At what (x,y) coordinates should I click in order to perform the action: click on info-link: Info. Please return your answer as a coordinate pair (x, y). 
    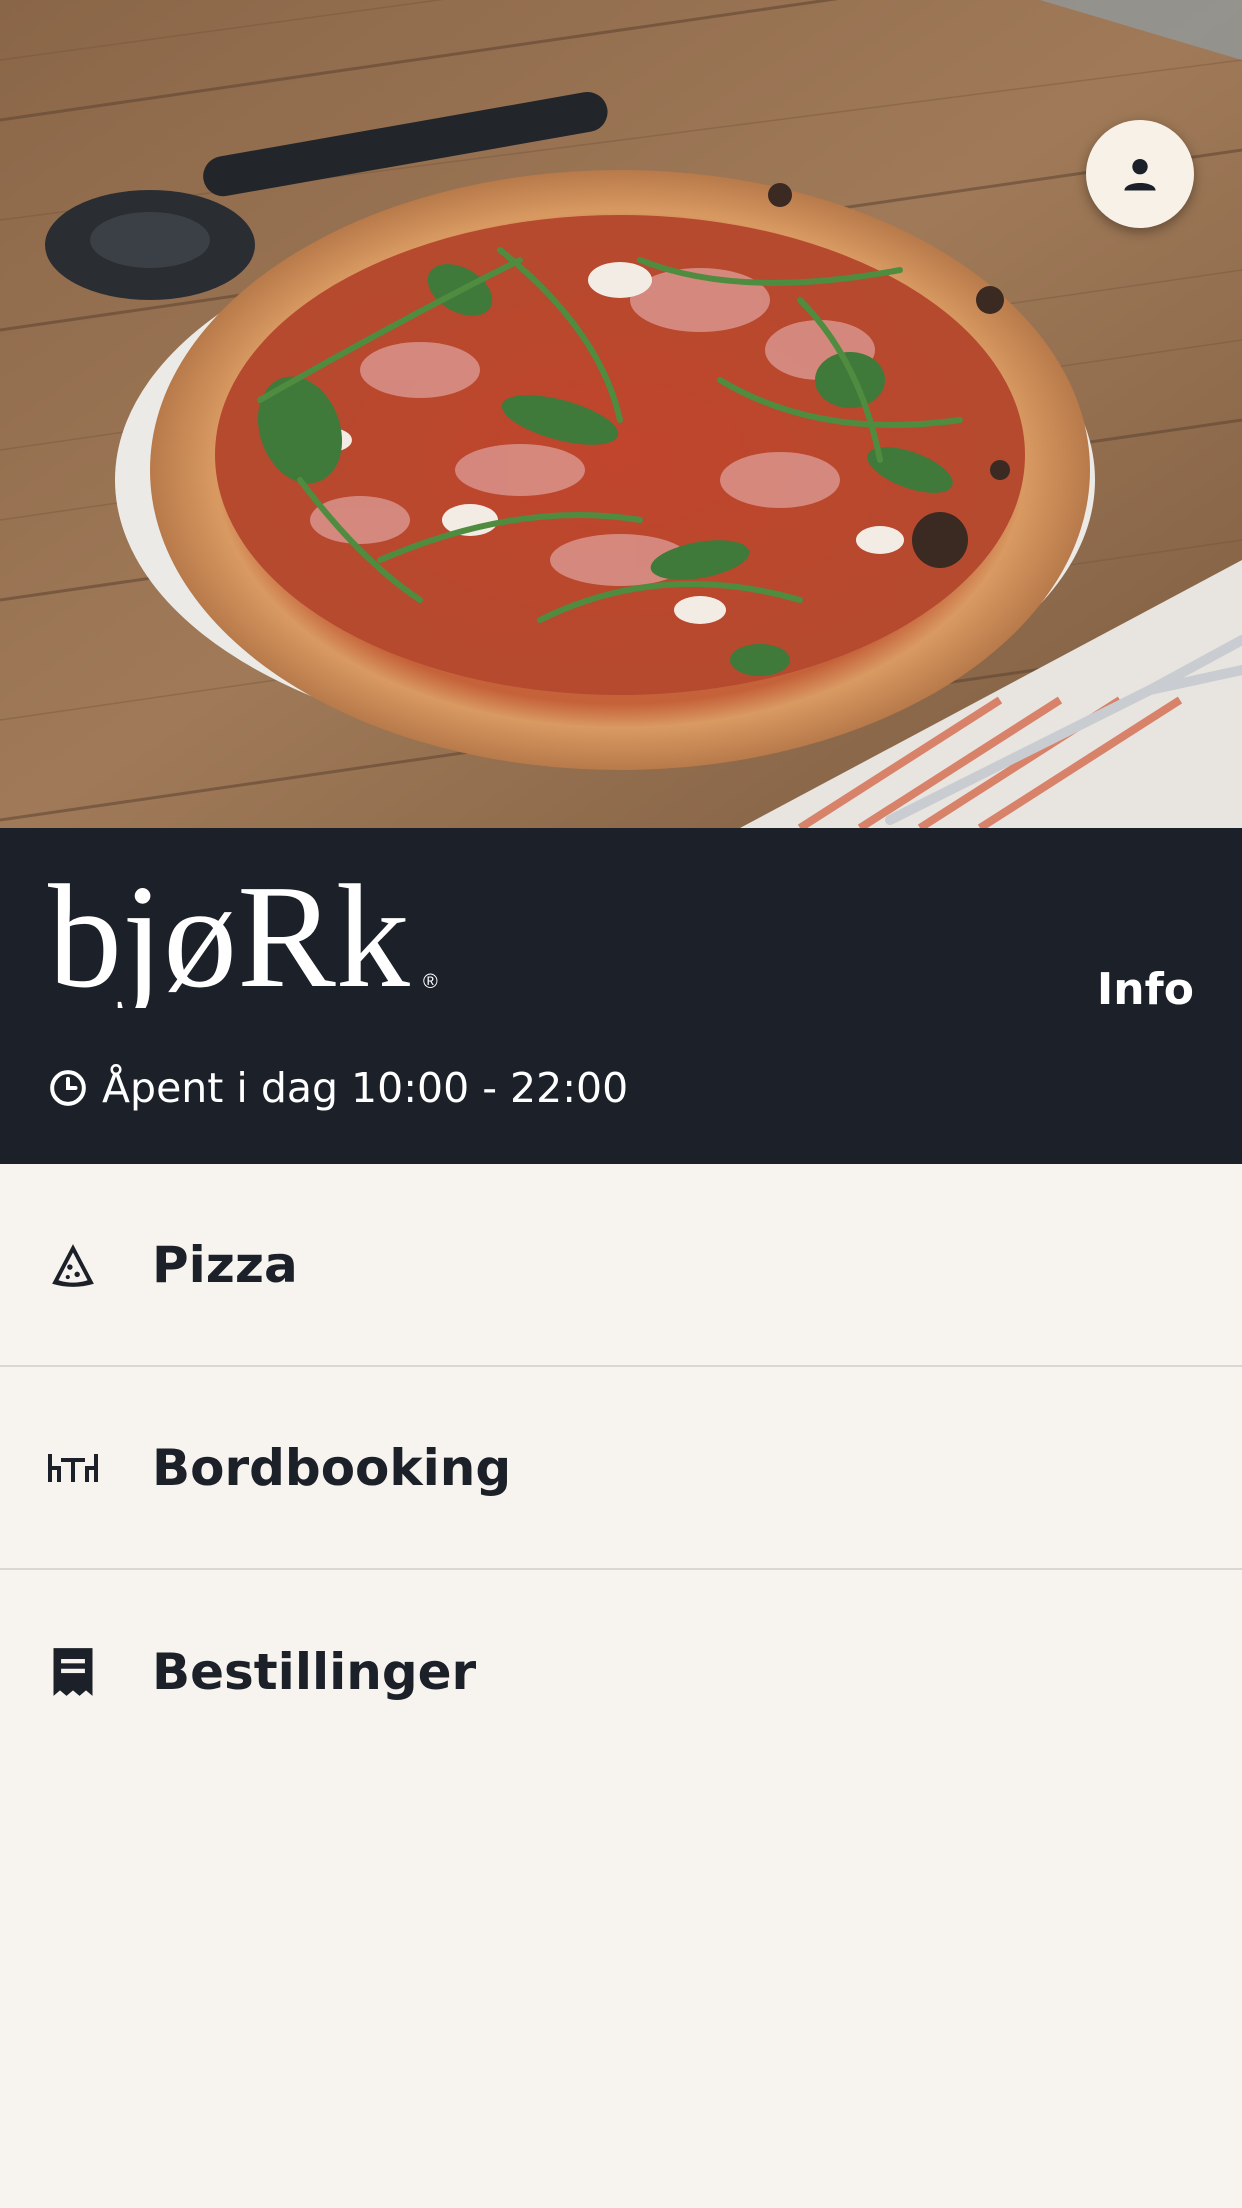
    Looking at the image, I should click on (1145, 989).